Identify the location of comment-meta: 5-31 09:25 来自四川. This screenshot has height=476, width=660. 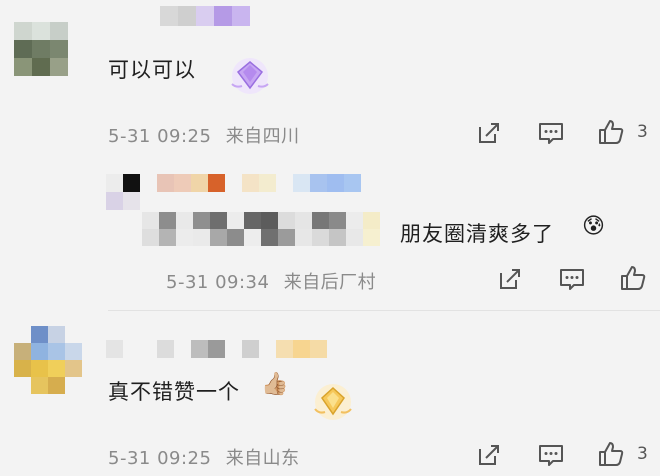
(204, 135).